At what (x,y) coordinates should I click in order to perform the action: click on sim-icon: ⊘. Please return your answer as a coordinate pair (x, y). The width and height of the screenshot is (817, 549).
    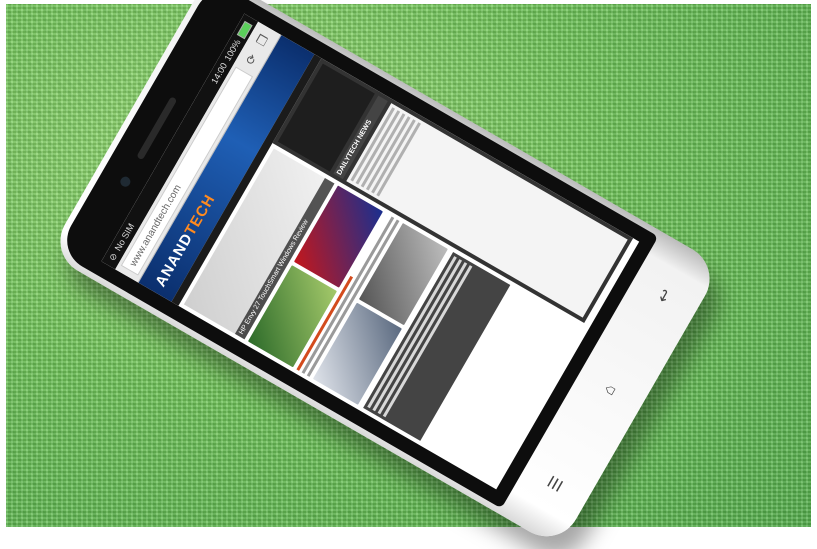
    Looking at the image, I should click on (112, 256).